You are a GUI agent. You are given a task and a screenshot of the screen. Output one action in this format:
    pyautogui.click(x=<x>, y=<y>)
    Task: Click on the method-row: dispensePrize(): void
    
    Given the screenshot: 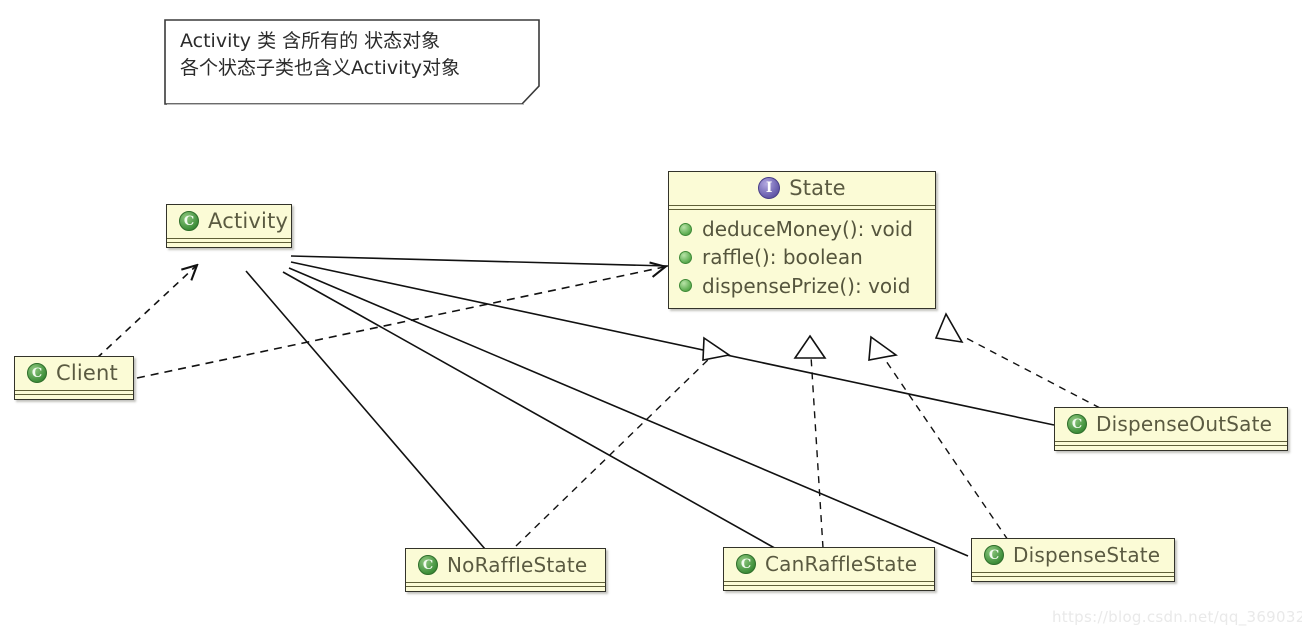 What is the action you would take?
    pyautogui.click(x=802, y=286)
    